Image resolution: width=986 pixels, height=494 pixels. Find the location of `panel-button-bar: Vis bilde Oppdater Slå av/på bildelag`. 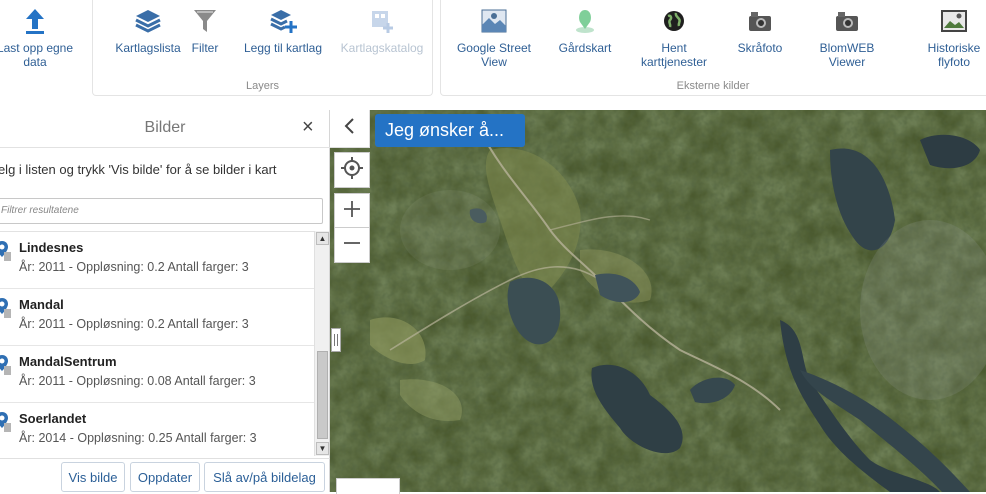

panel-button-bar: Vis bilde Oppdater Slå av/på bildelag is located at coordinates (165, 475).